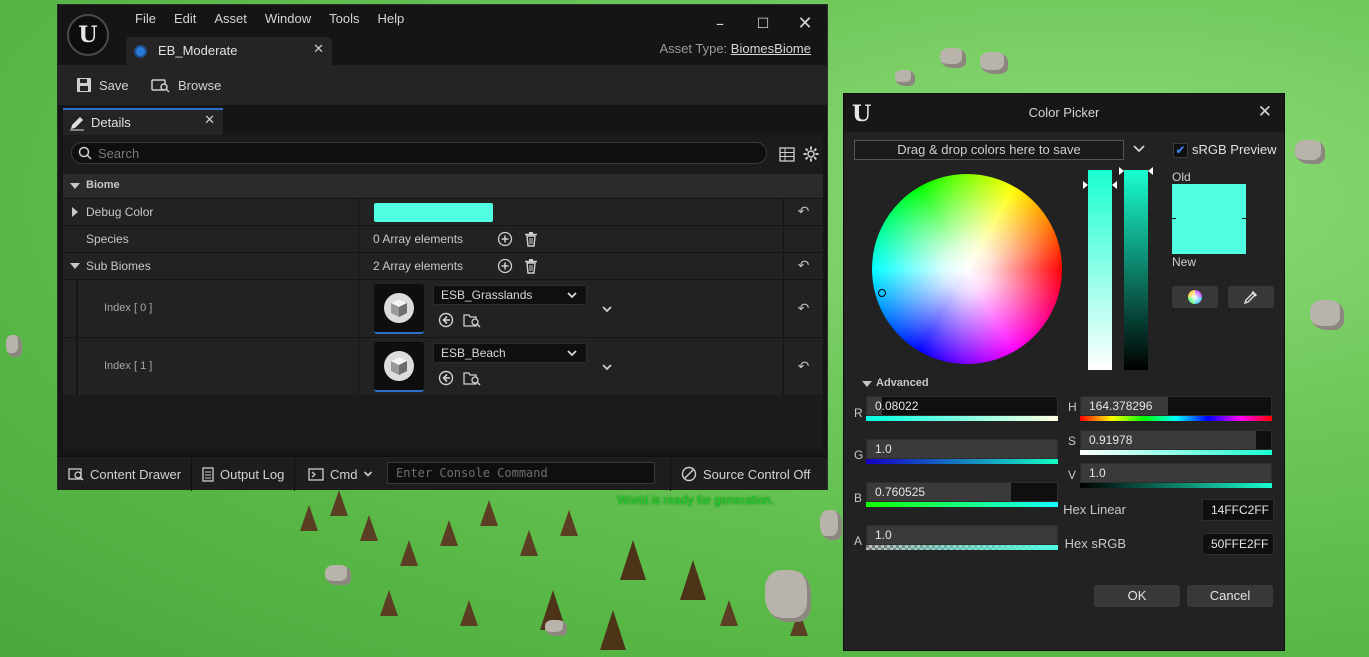 The image size is (1369, 657). I want to click on console-box, so click(521, 473).